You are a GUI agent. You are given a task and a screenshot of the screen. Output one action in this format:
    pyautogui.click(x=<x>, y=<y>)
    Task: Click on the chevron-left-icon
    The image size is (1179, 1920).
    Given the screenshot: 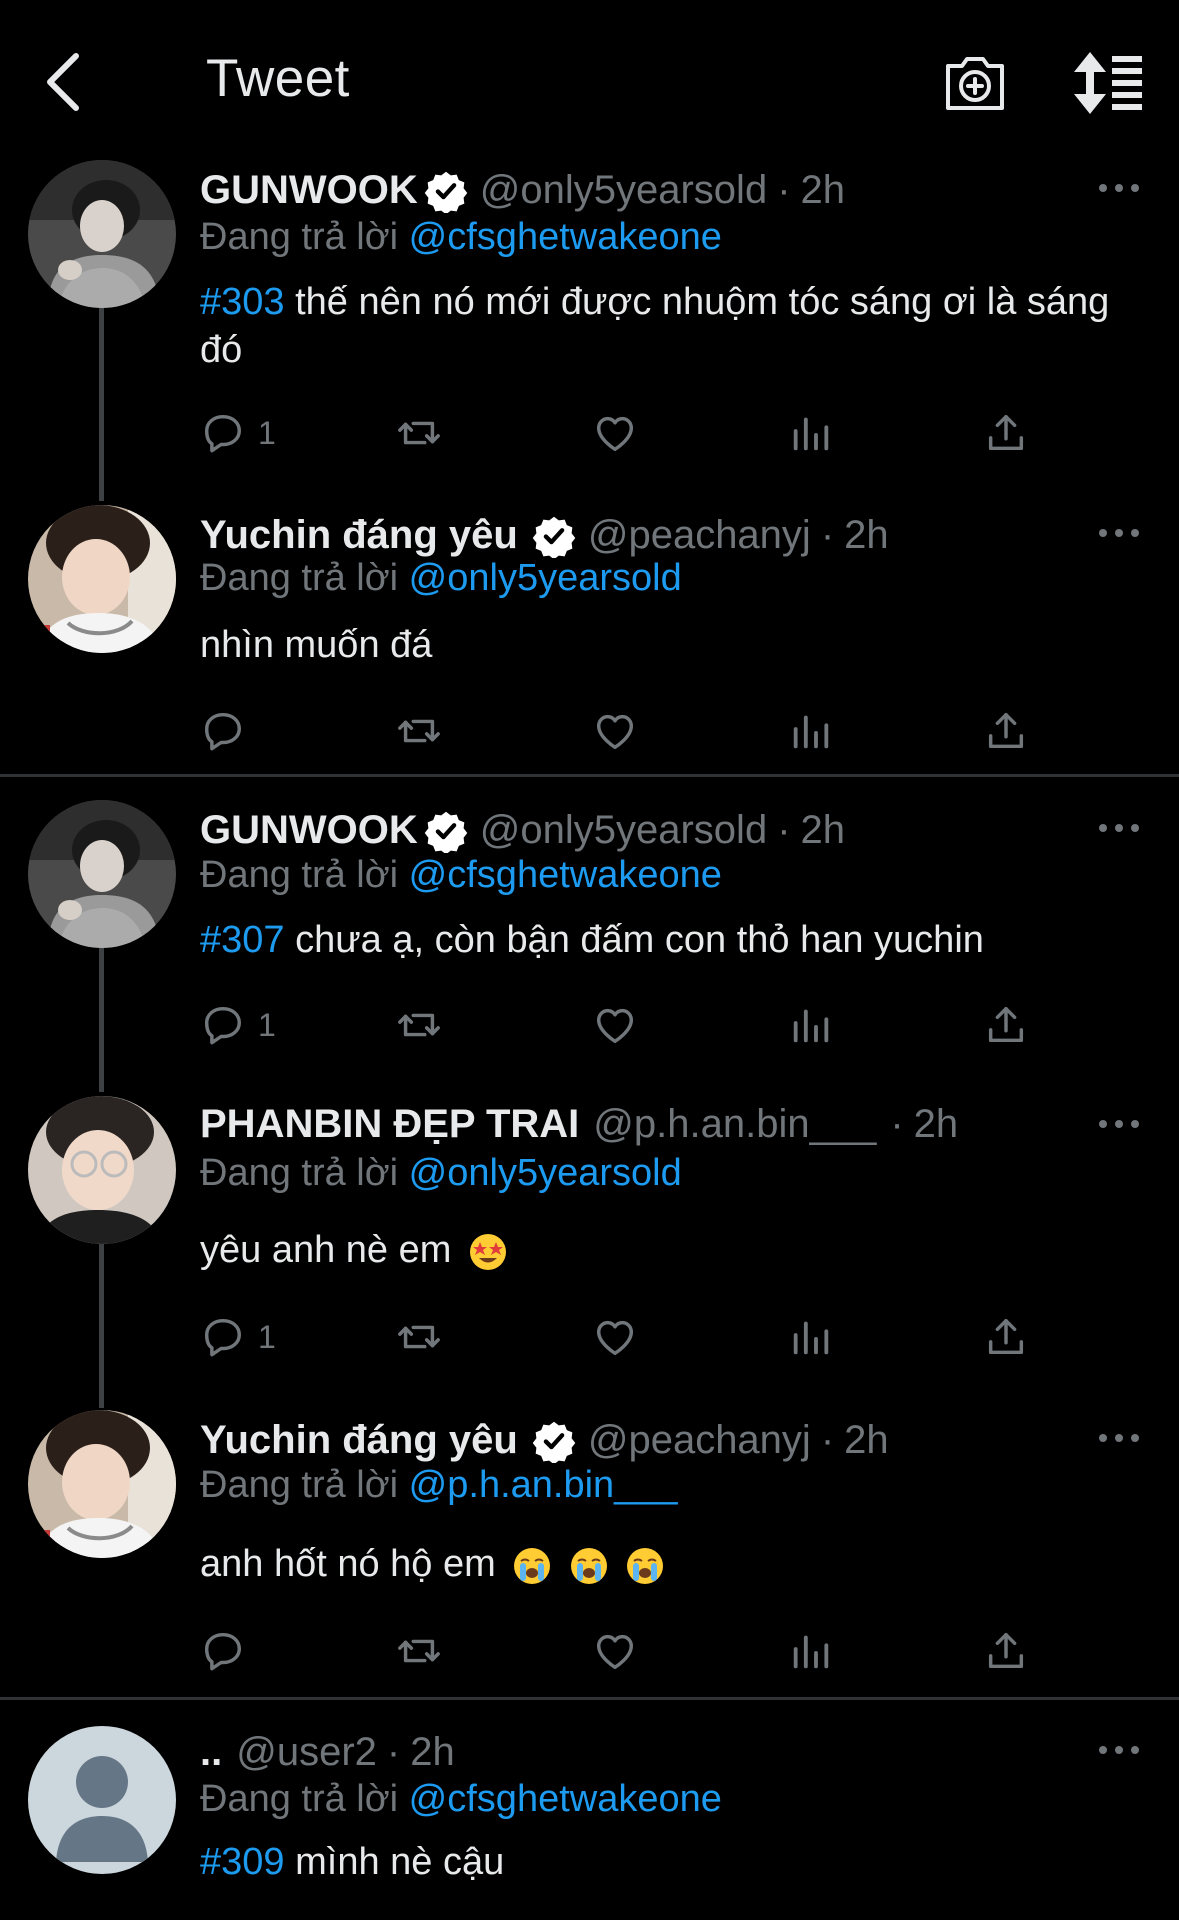 What is the action you would take?
    pyautogui.click(x=63, y=82)
    